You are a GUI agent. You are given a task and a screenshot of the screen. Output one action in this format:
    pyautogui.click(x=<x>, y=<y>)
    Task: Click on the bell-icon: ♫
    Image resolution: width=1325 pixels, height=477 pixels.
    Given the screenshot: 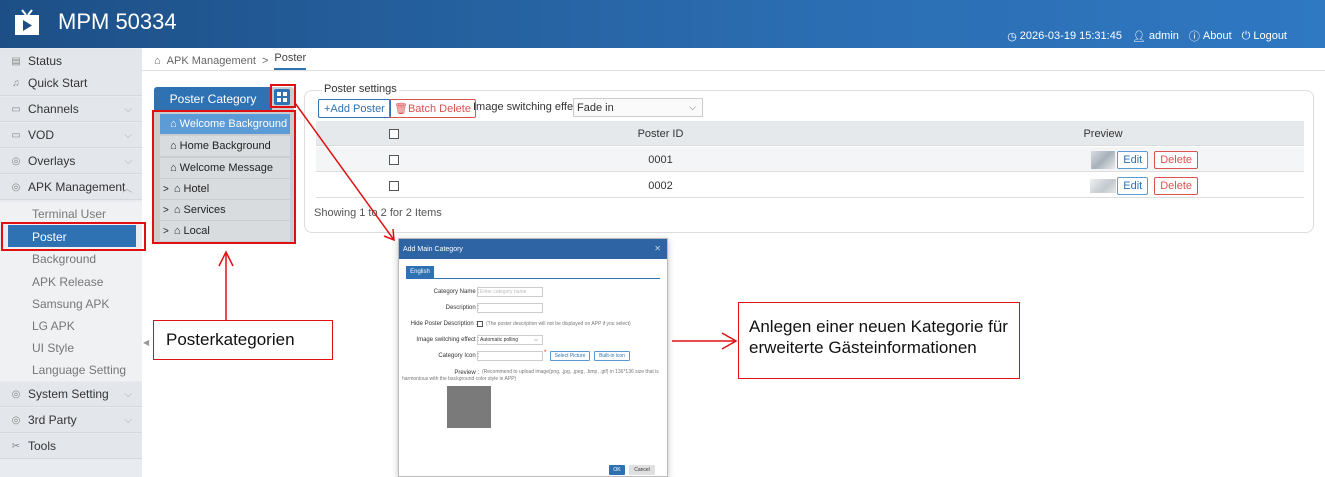 What is the action you would take?
    pyautogui.click(x=16, y=83)
    